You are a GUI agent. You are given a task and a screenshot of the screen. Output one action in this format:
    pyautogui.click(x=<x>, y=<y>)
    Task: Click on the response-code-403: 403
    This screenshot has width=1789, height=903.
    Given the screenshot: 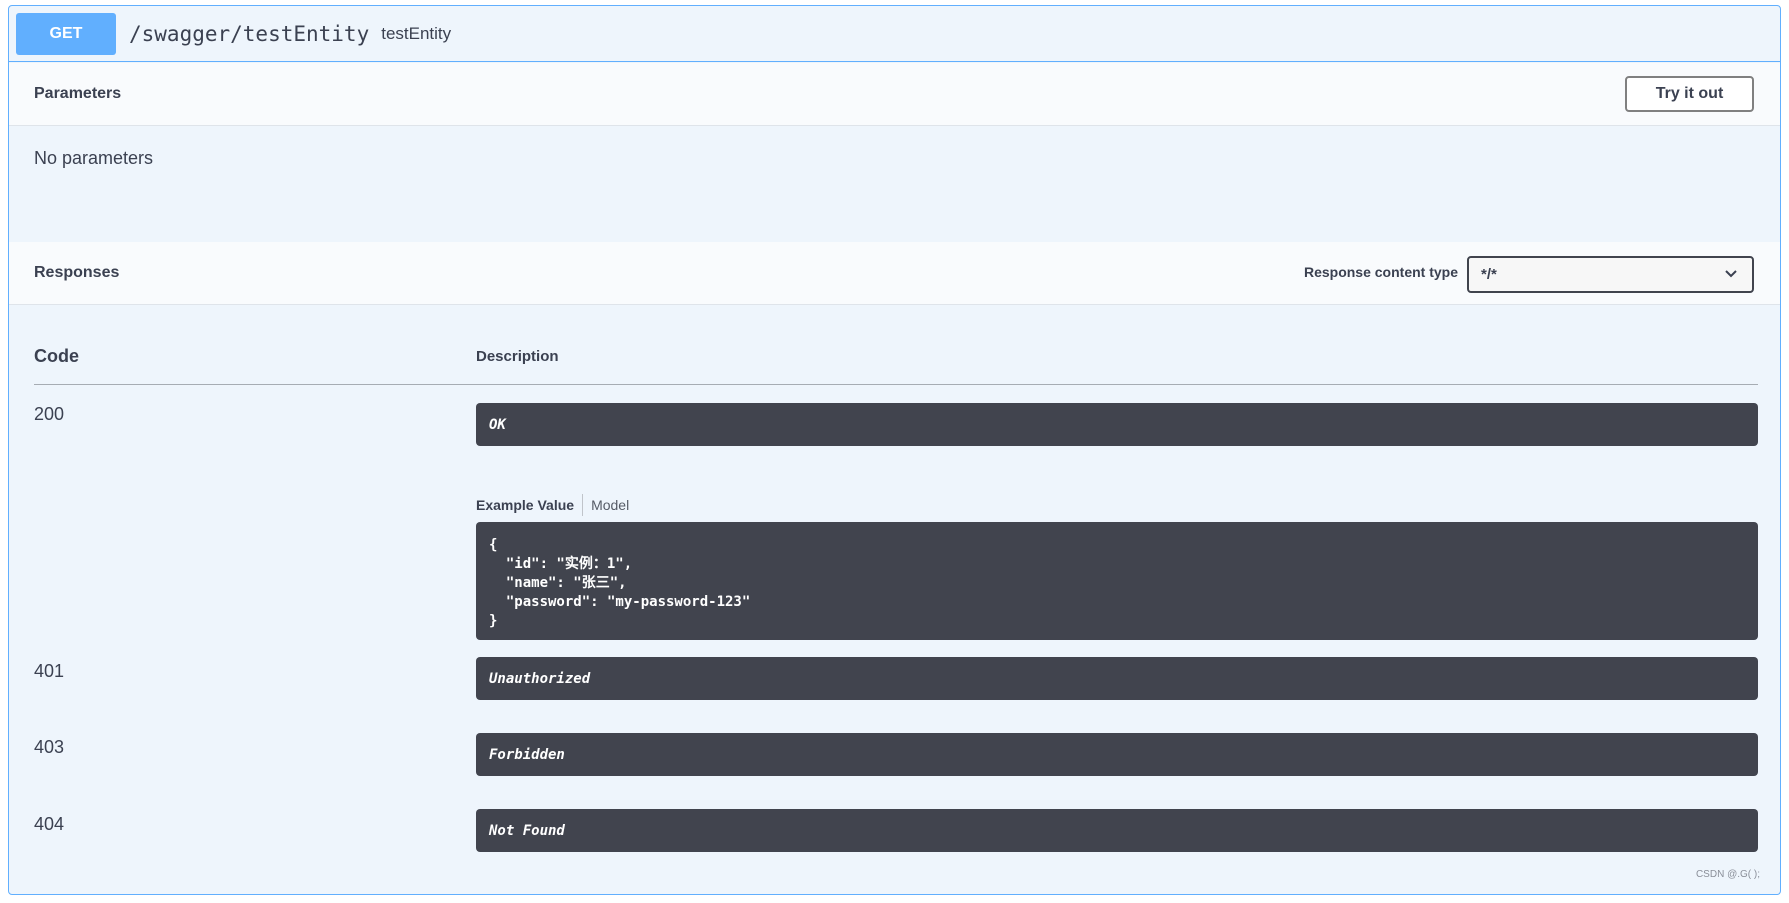 What is the action you would take?
    pyautogui.click(x=49, y=747)
    